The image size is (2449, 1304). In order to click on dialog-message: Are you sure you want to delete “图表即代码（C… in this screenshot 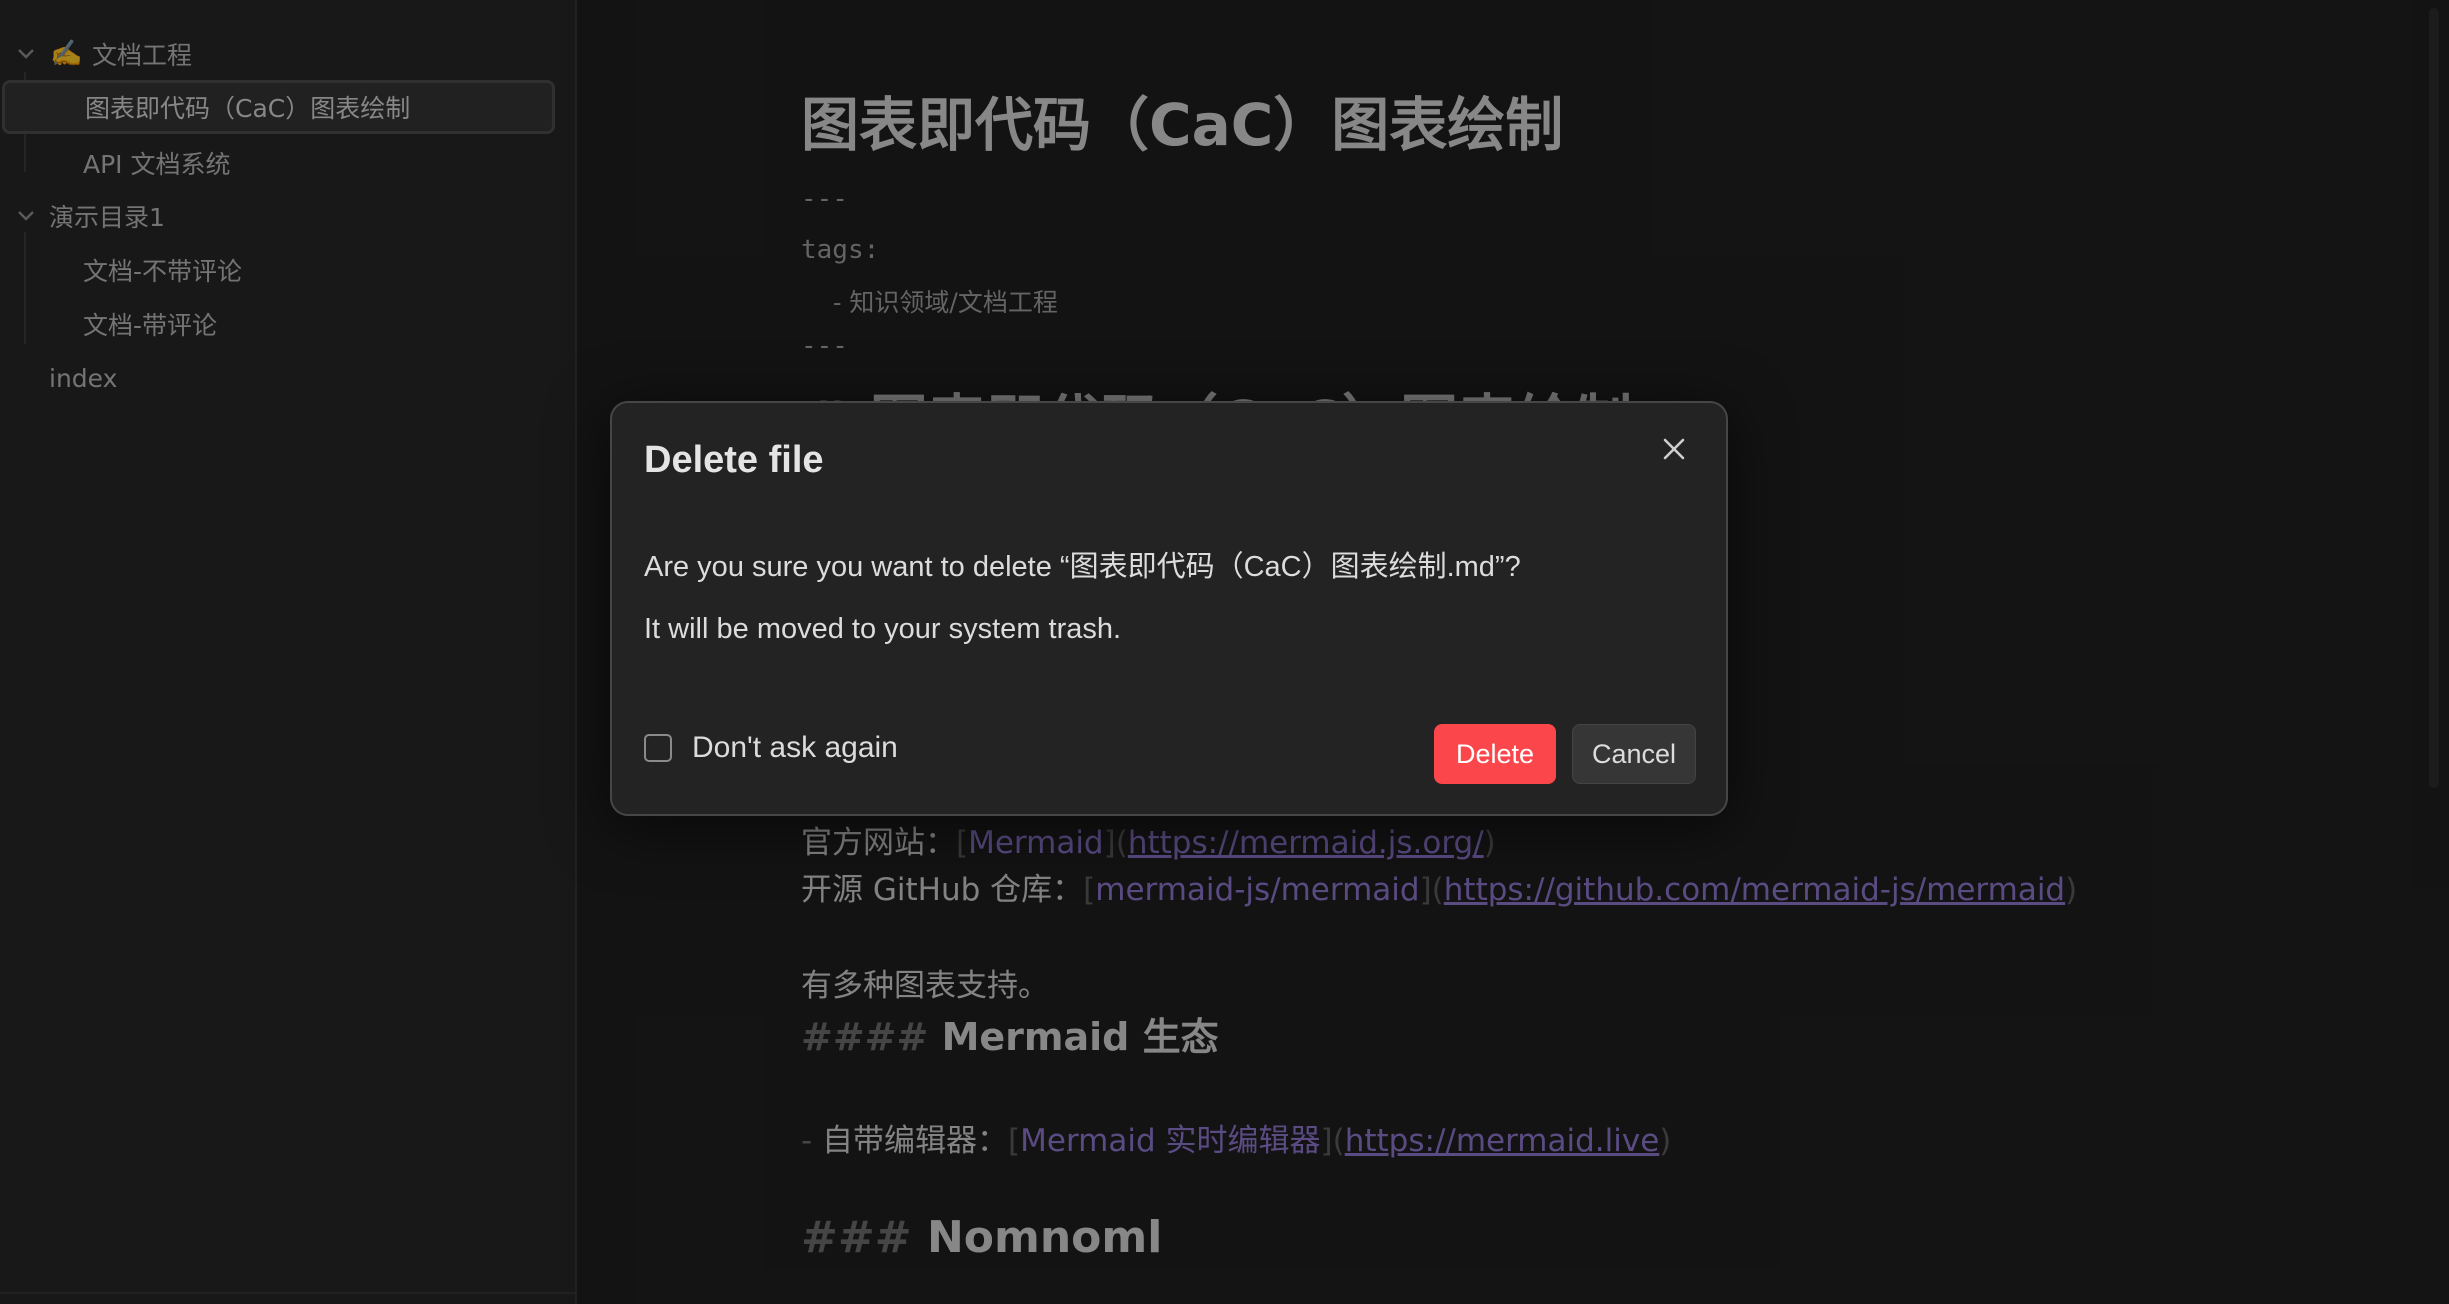, I will do `click(1082, 567)`.